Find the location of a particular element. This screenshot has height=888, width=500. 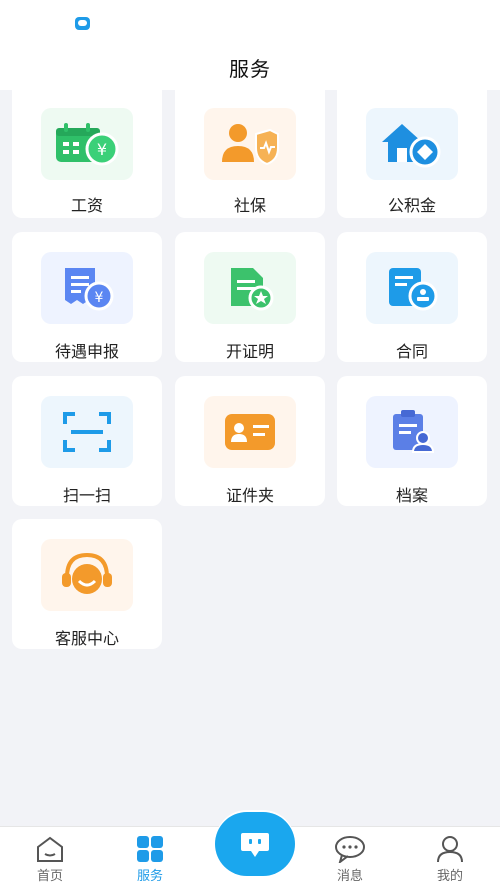

certificate-tile is located at coordinates (250, 288).